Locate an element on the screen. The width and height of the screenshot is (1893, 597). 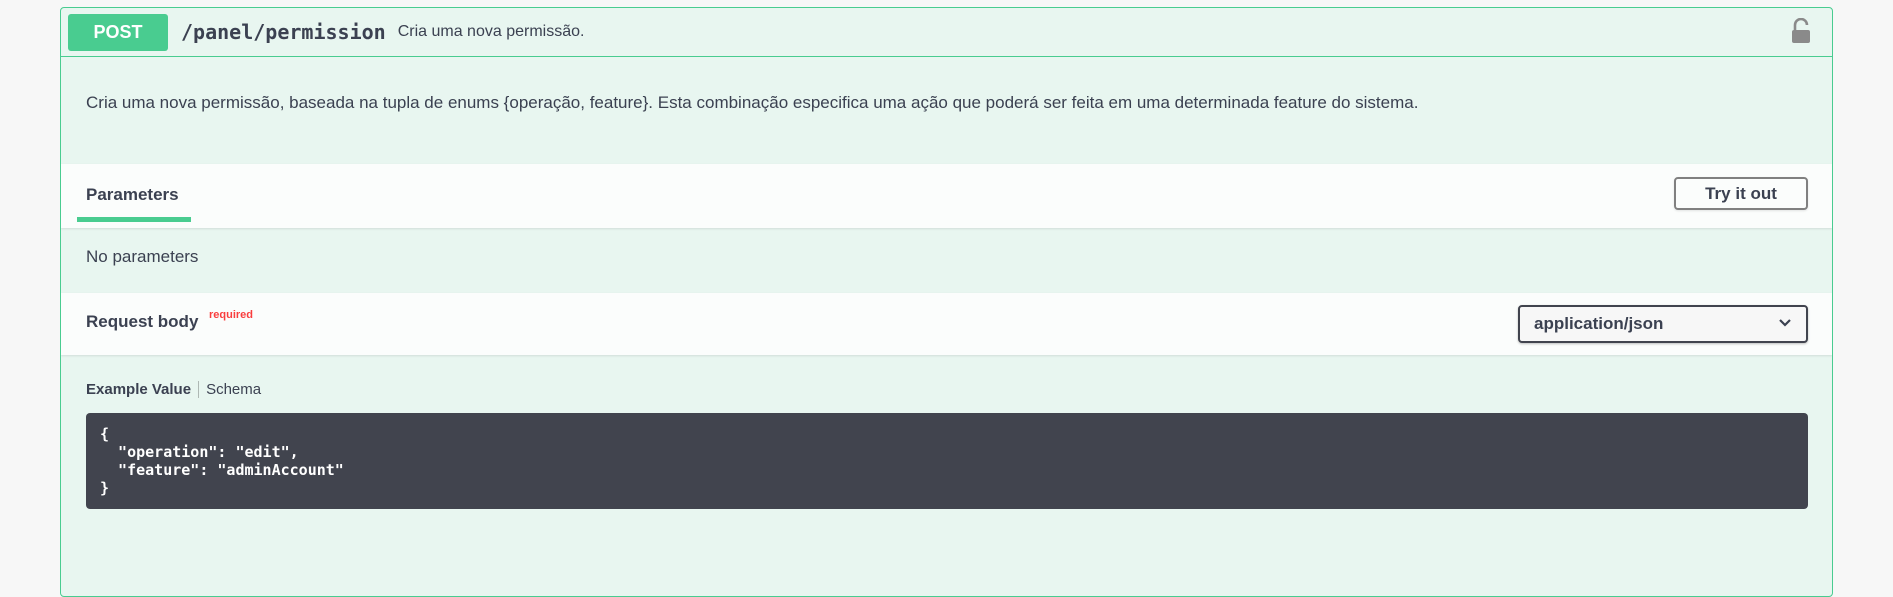
method-badge: POST is located at coordinates (118, 32).